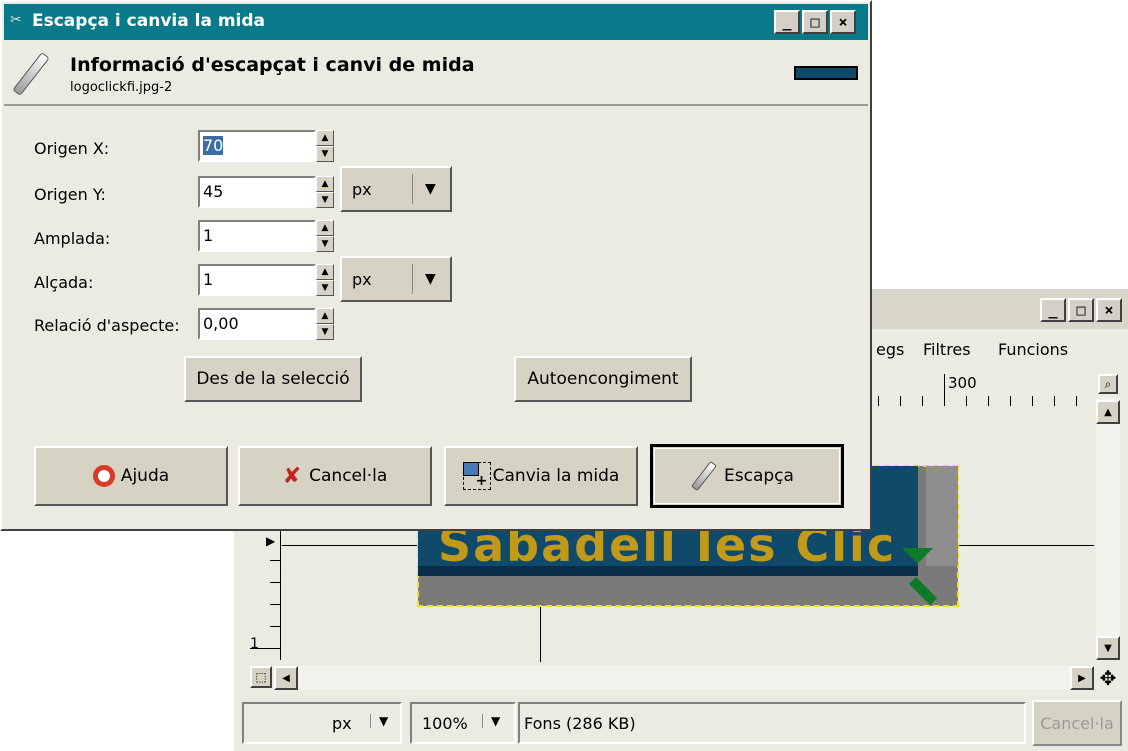 The width and height of the screenshot is (1128, 751). I want to click on size-unit-select: px ▼, so click(396, 279).